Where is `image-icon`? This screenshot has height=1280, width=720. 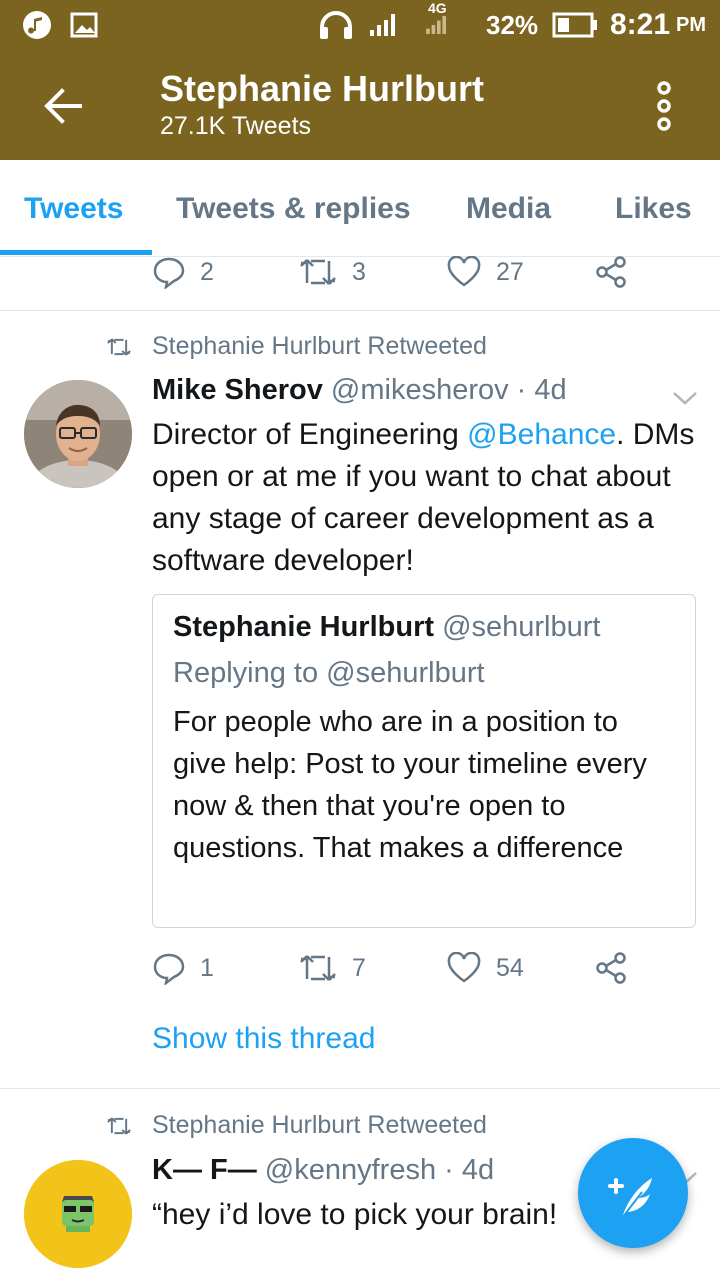 image-icon is located at coordinates (84, 25).